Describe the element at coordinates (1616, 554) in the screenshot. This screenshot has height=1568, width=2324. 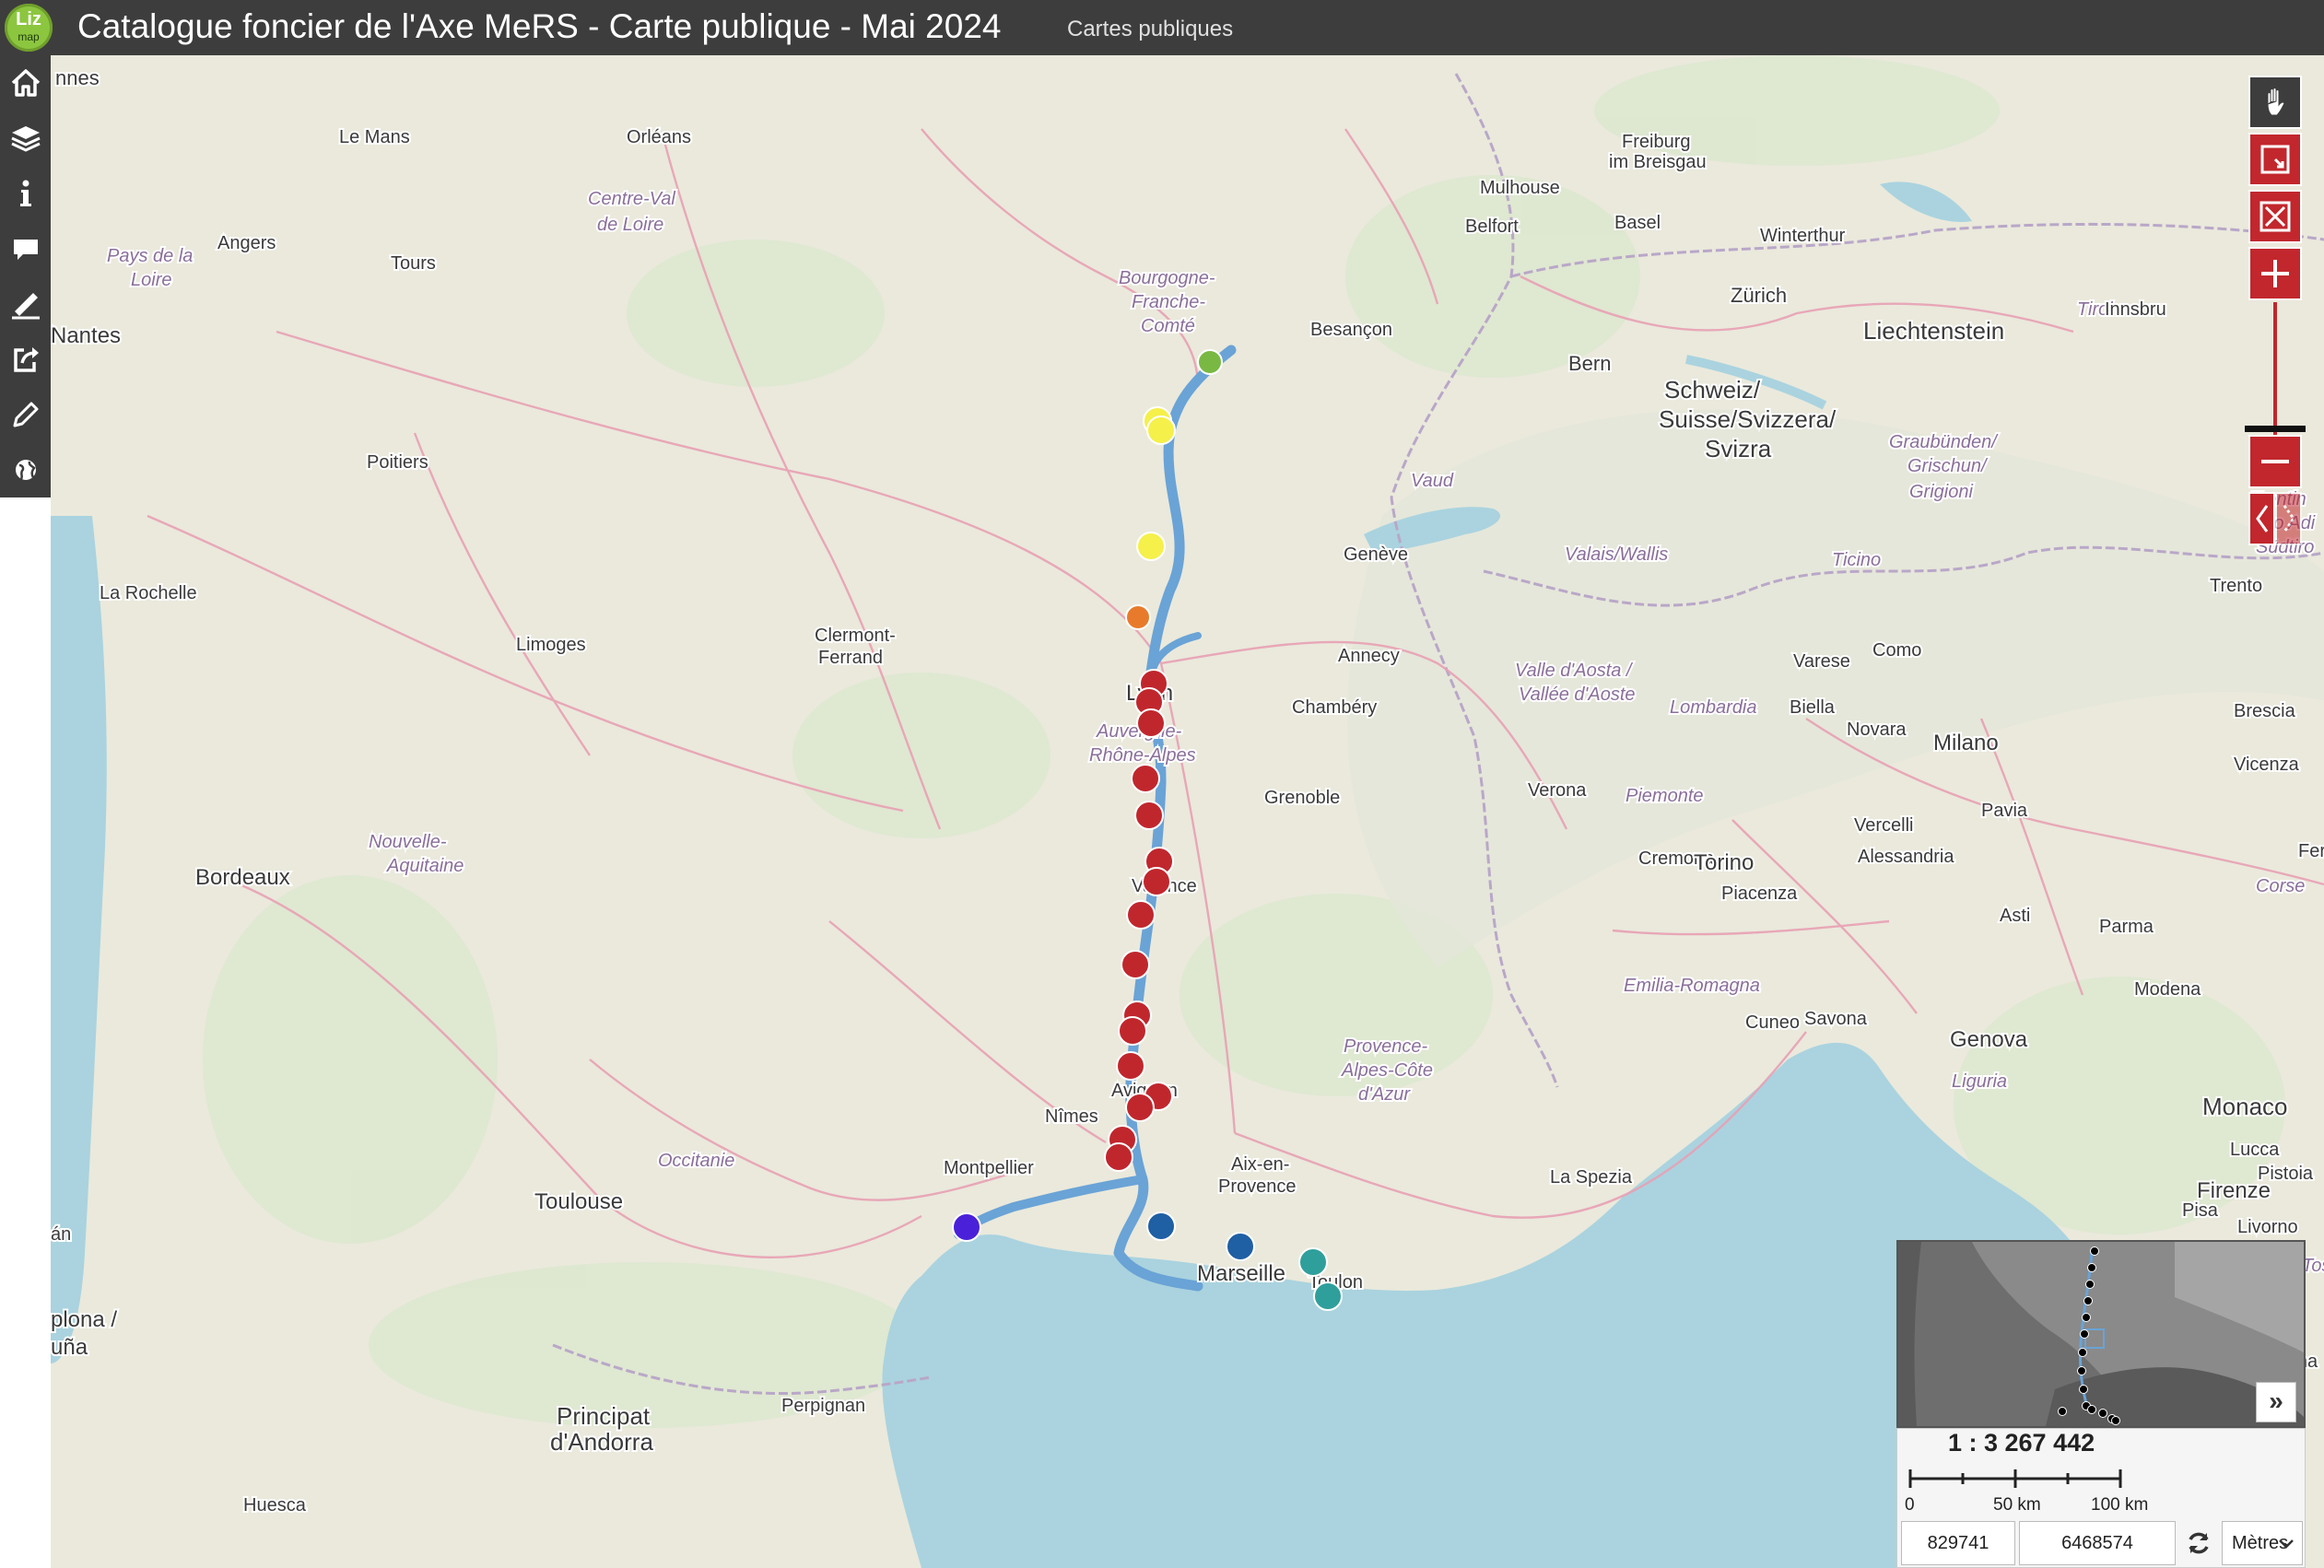
I see `map-label: Valais/Wallis` at that location.